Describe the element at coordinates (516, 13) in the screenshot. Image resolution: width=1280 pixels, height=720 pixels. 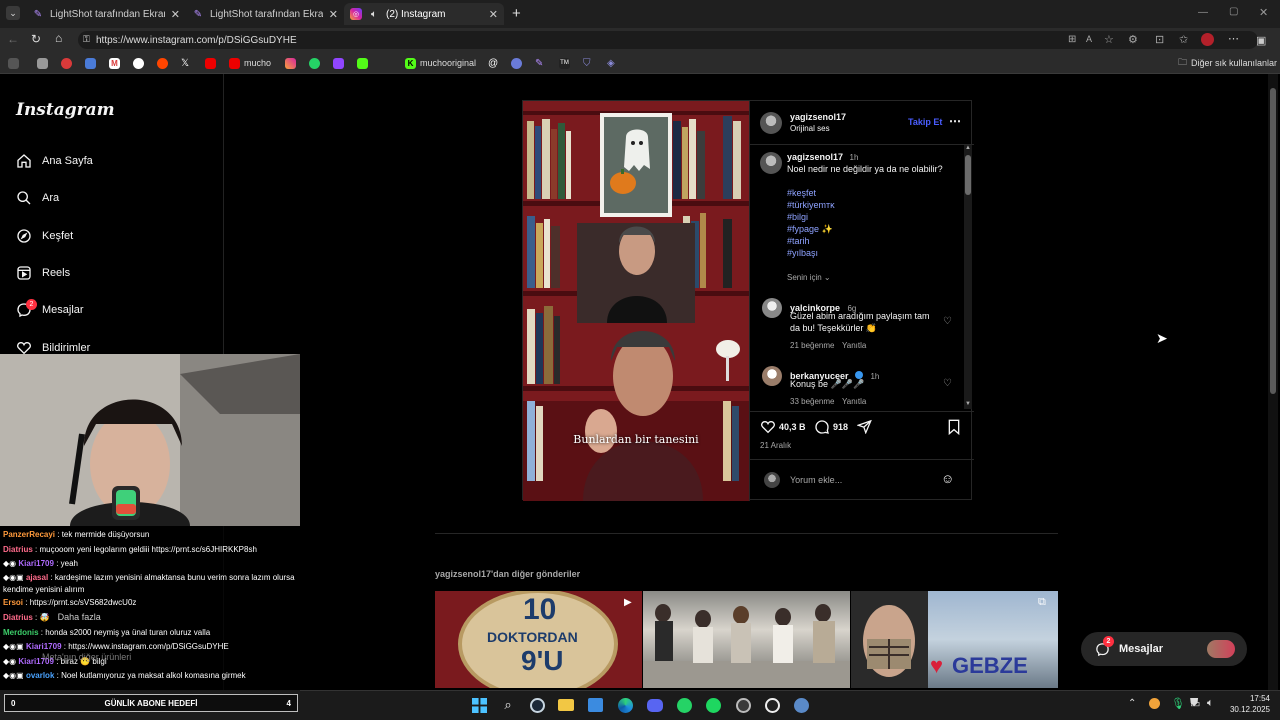
I see `new-tab-plus-icon: +` at that location.